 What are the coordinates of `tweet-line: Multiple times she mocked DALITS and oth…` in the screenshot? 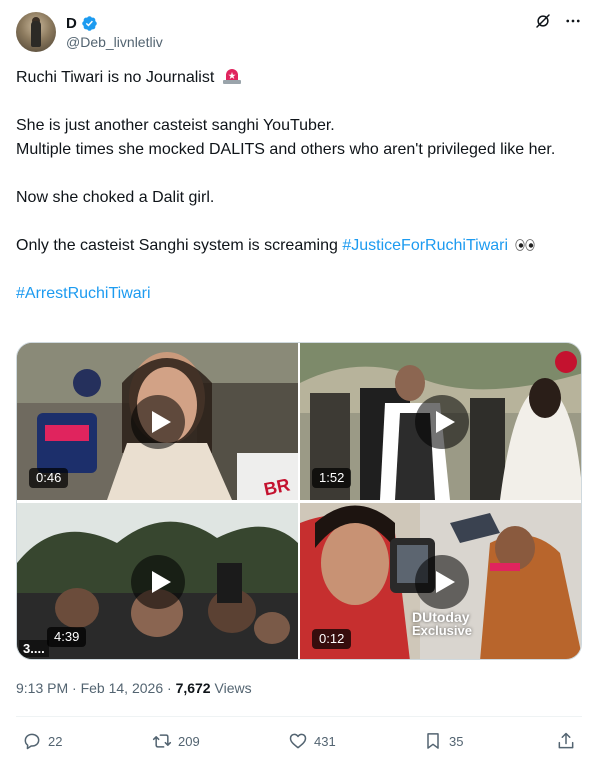 It's located at (286, 149).